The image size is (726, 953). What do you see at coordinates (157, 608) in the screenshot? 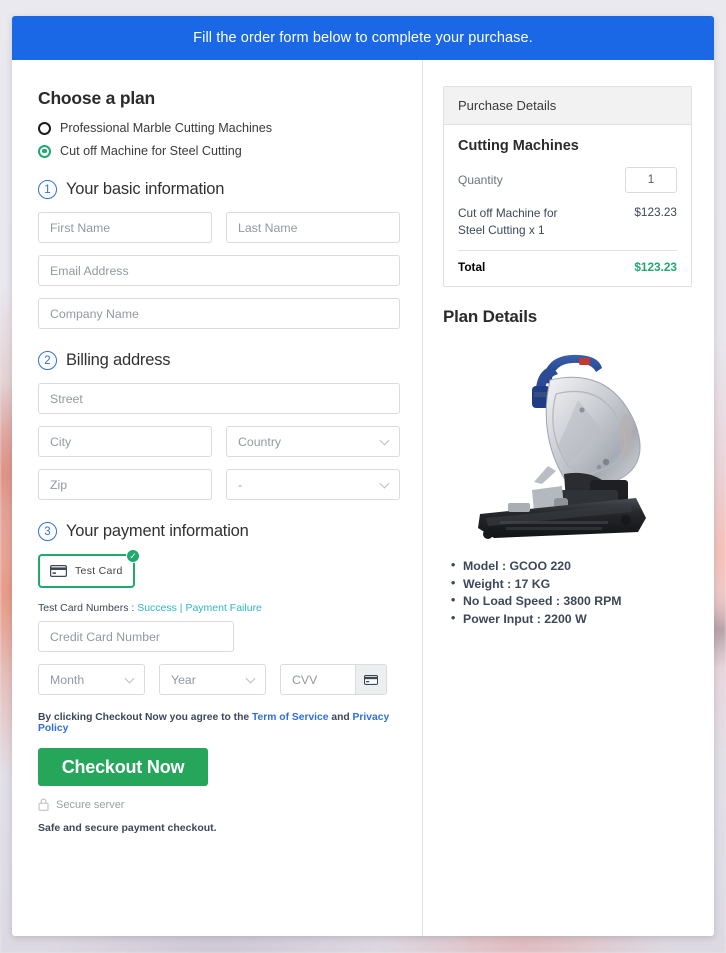
I see `test-card-success-link: Success` at bounding box center [157, 608].